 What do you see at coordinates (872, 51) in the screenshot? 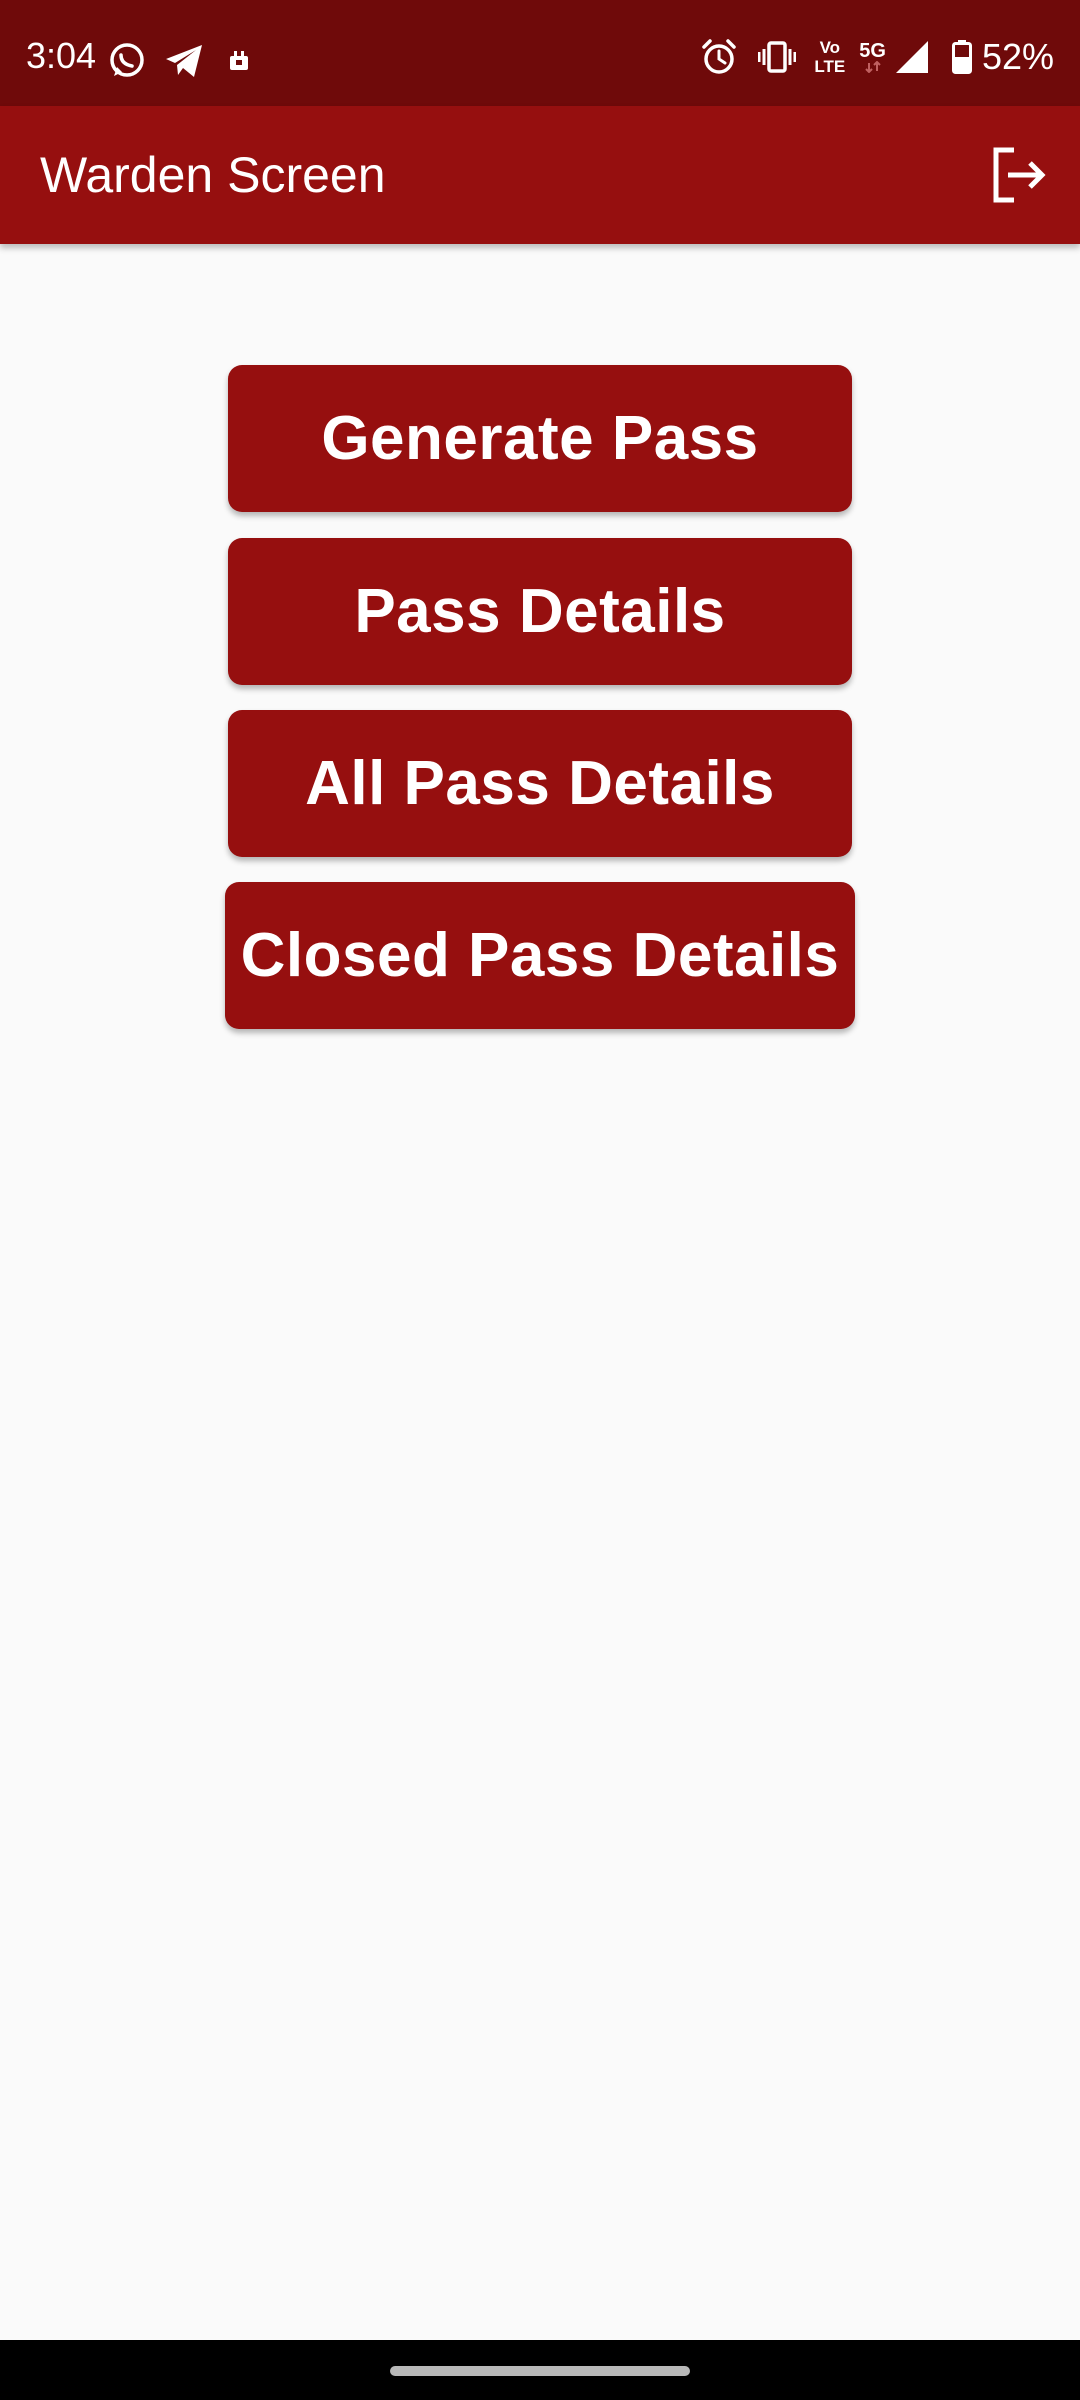
I see `network-type-label: 5G` at bounding box center [872, 51].